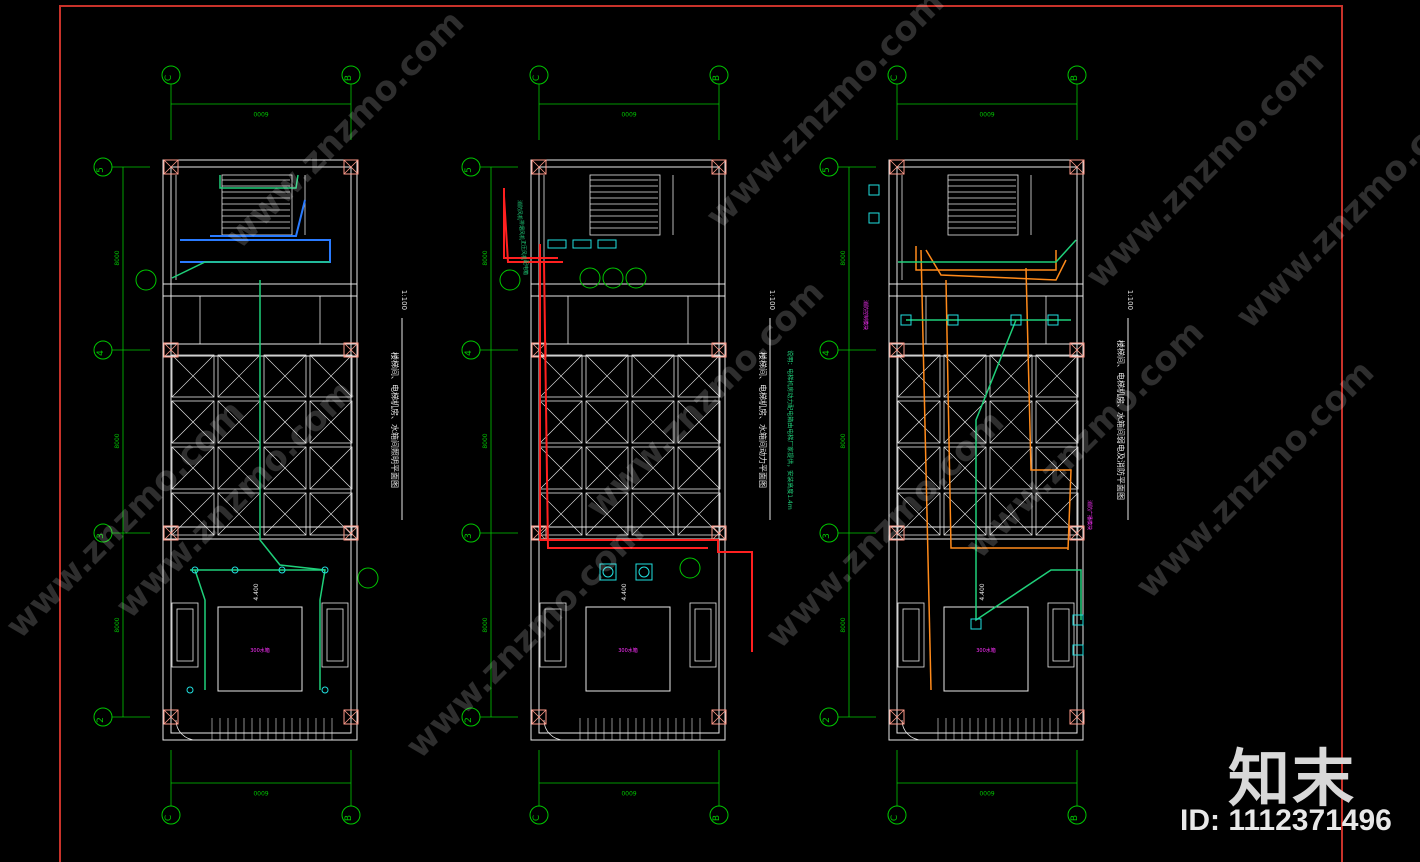 This screenshot has width=1420, height=862. I want to click on plan-title: 楼梯间、电梯机房、水箱间照明平面图, so click(395, 420).